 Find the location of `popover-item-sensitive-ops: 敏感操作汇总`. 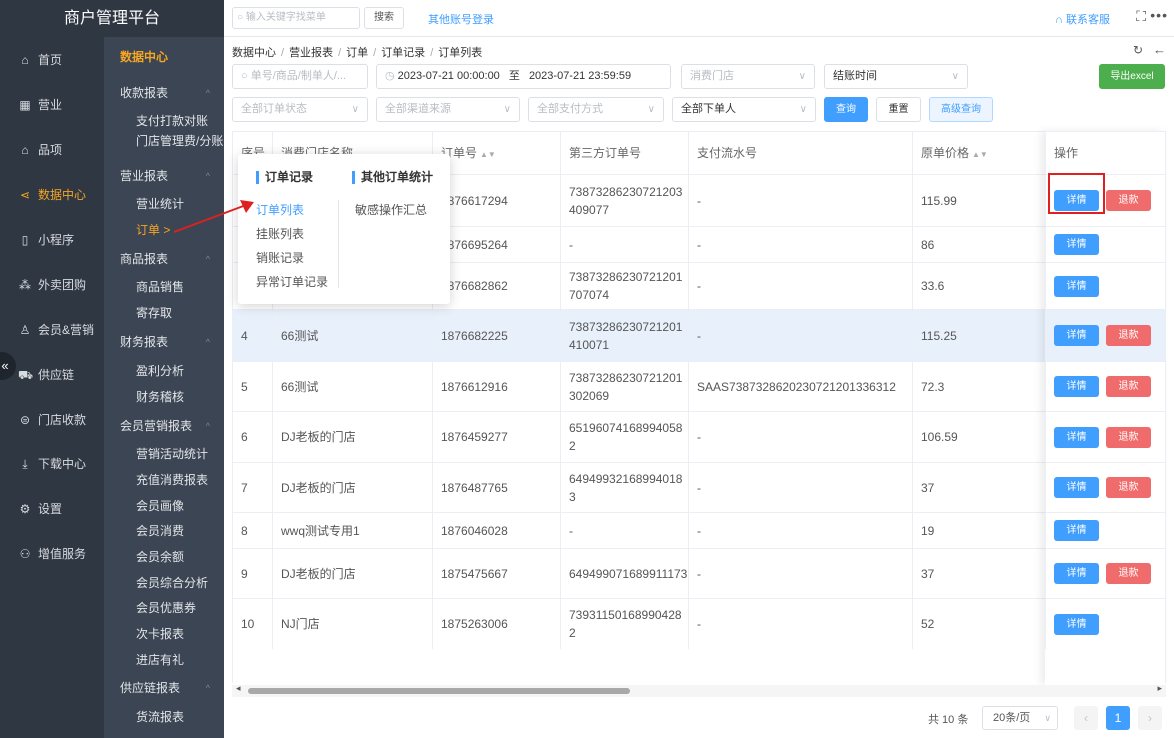

popover-item-sensitive-ops: 敏感操作汇总 is located at coordinates (391, 209).